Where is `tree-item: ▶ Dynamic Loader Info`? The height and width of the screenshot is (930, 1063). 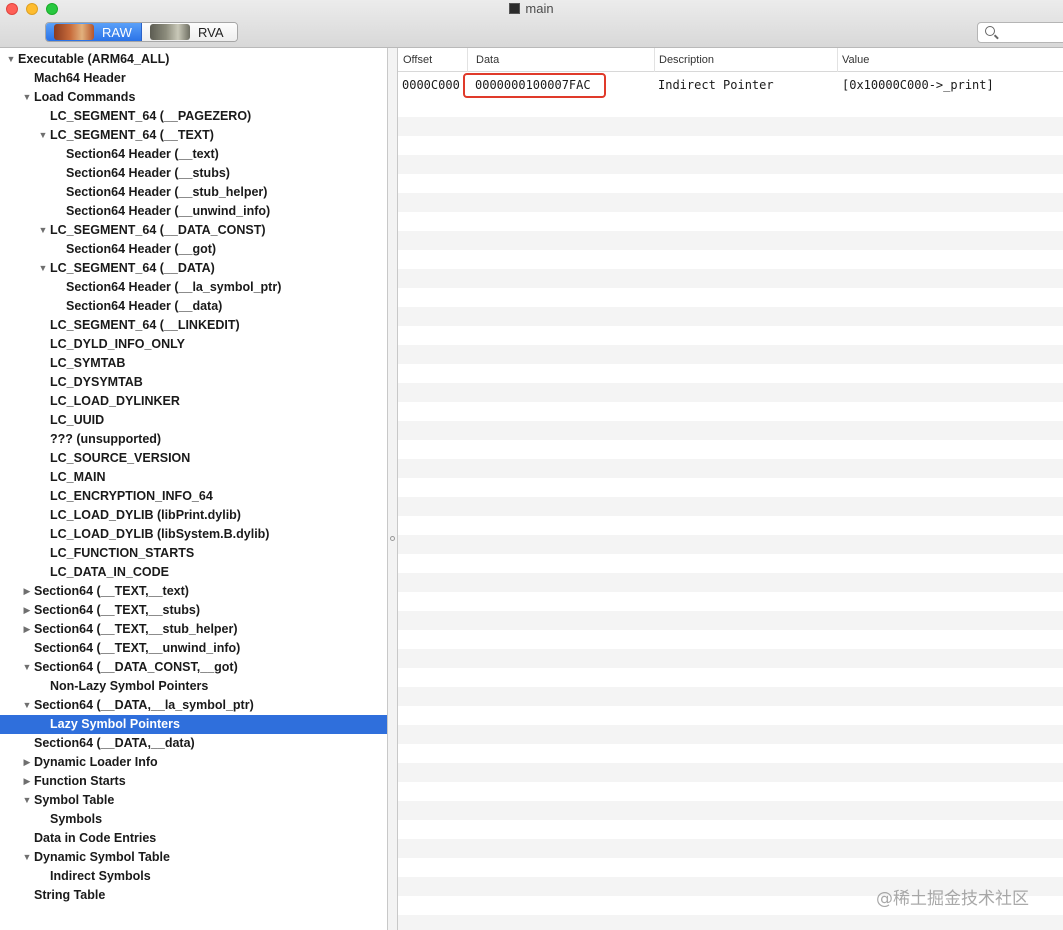
tree-item: ▶ Dynamic Loader Info is located at coordinates (193, 762).